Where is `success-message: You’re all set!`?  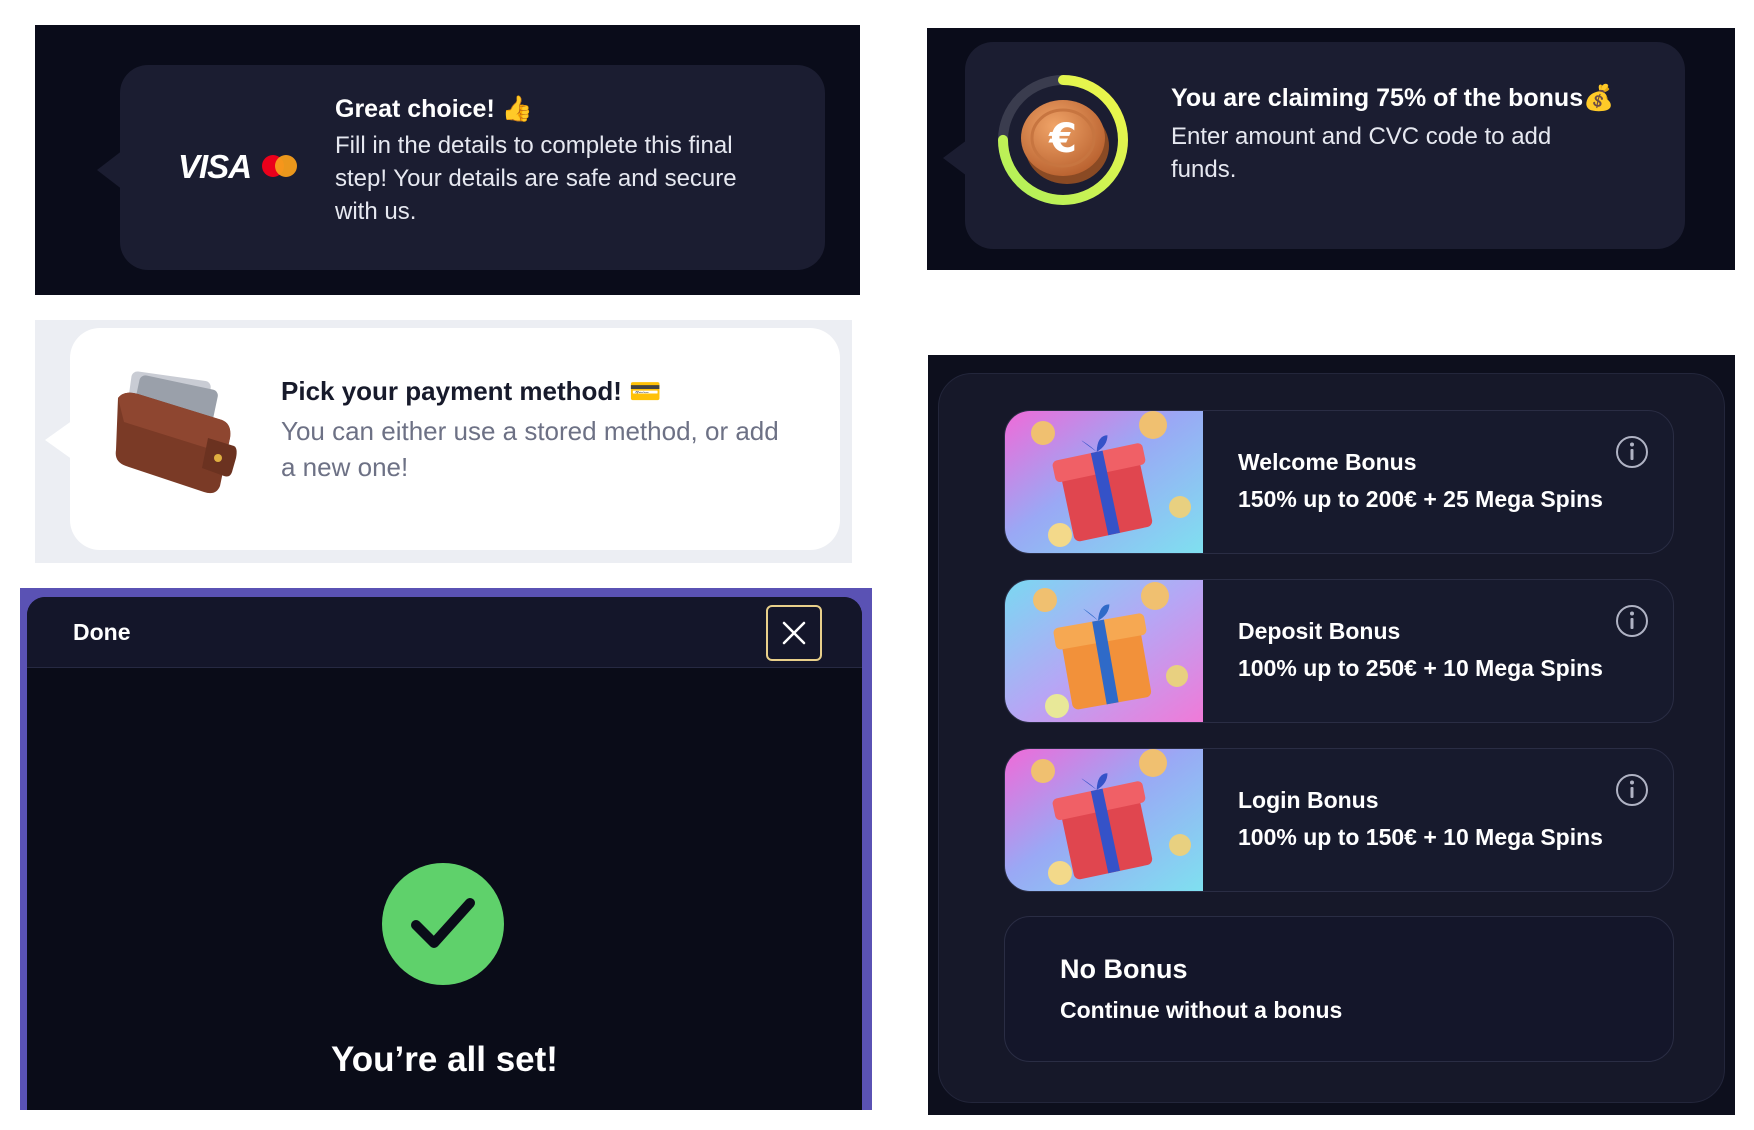 success-message: You’re all set! is located at coordinates (444, 1059).